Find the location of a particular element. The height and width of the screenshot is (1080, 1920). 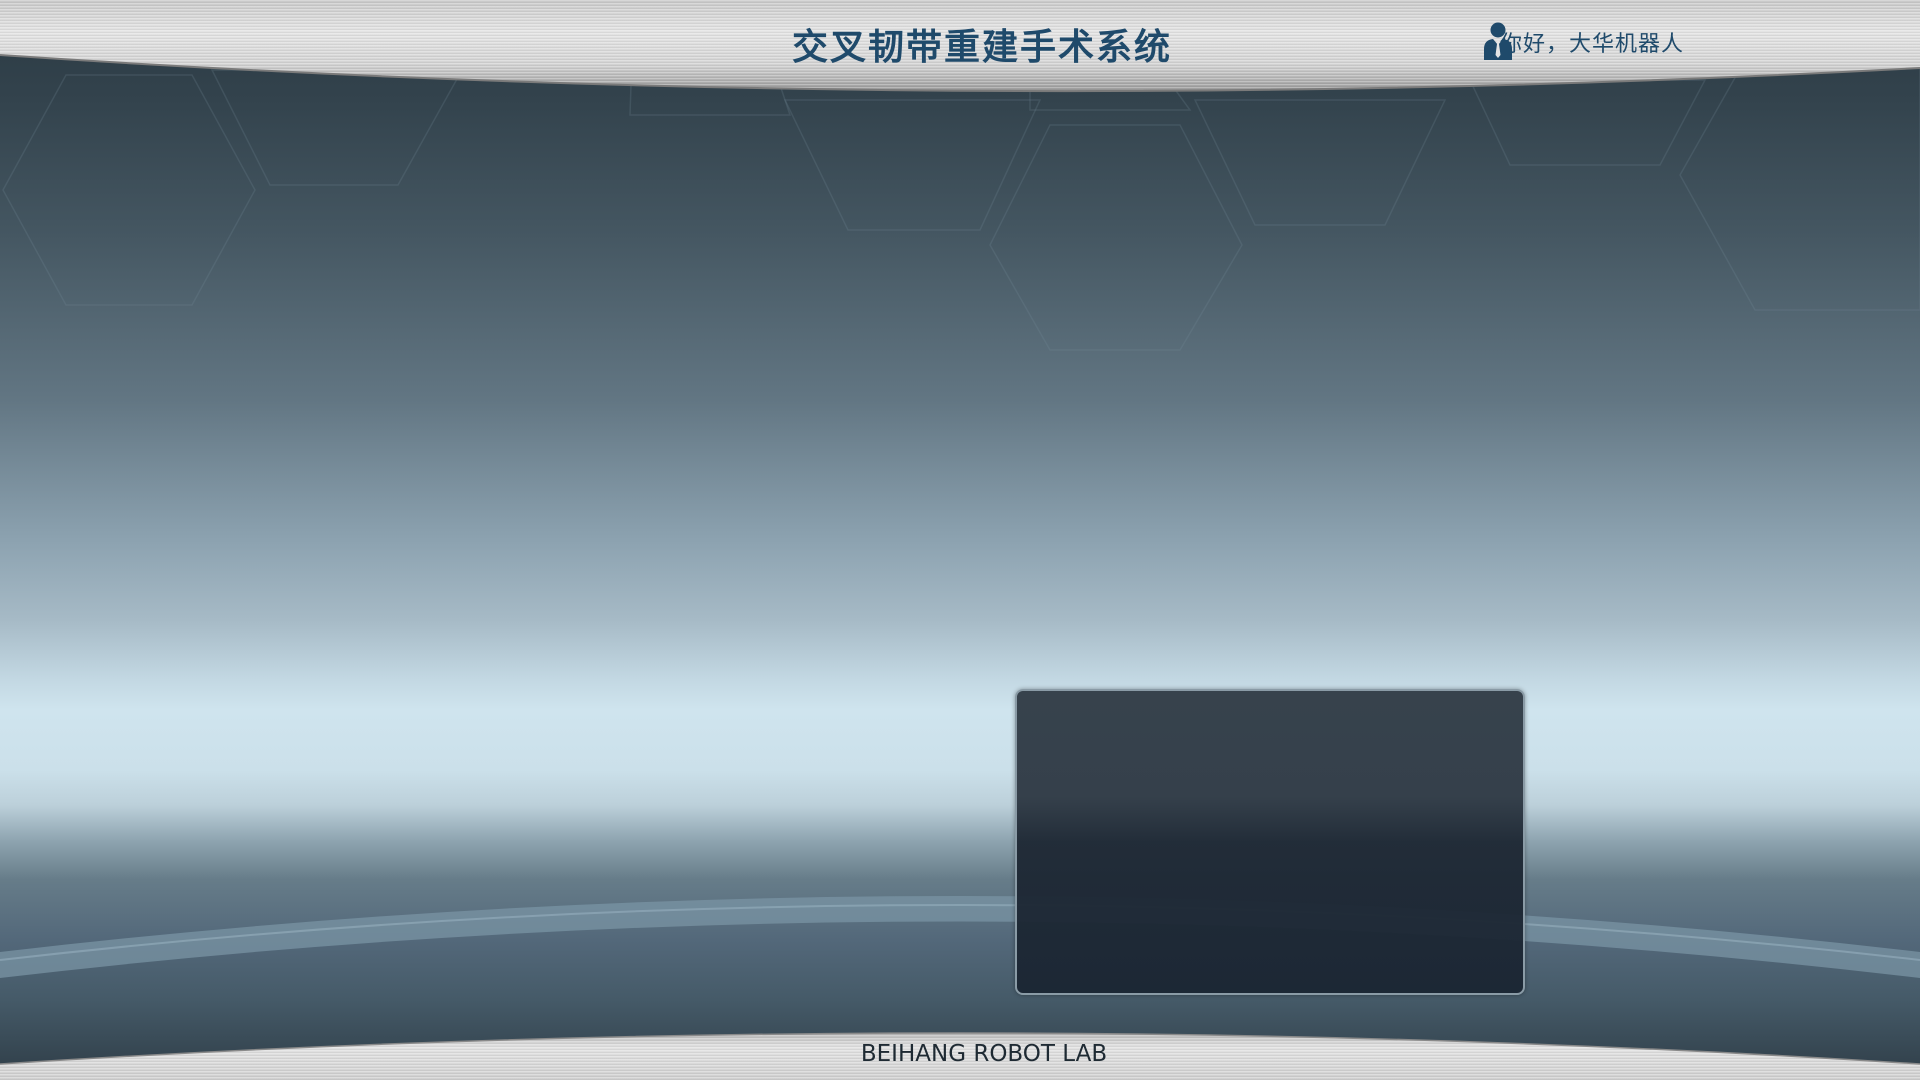

video-display-panel is located at coordinates (1270, 842).